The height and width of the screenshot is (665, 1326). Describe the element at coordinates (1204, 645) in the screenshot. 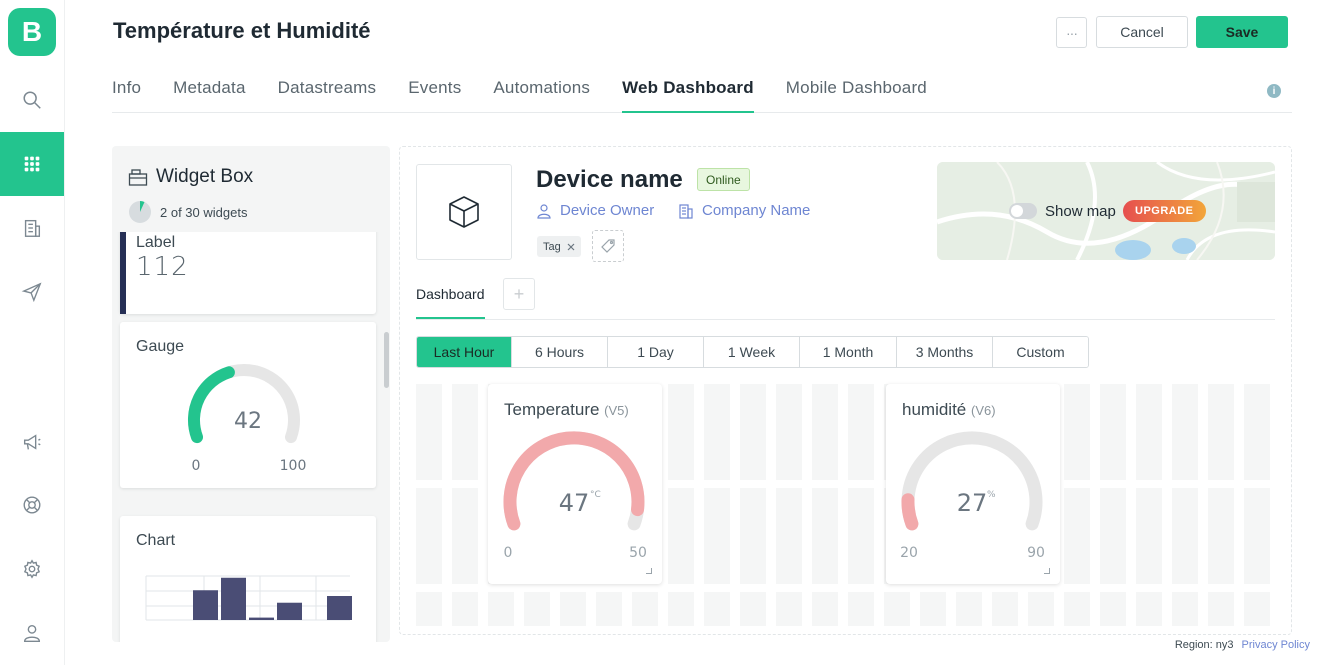

I see `region-label: Region: ny3` at that location.